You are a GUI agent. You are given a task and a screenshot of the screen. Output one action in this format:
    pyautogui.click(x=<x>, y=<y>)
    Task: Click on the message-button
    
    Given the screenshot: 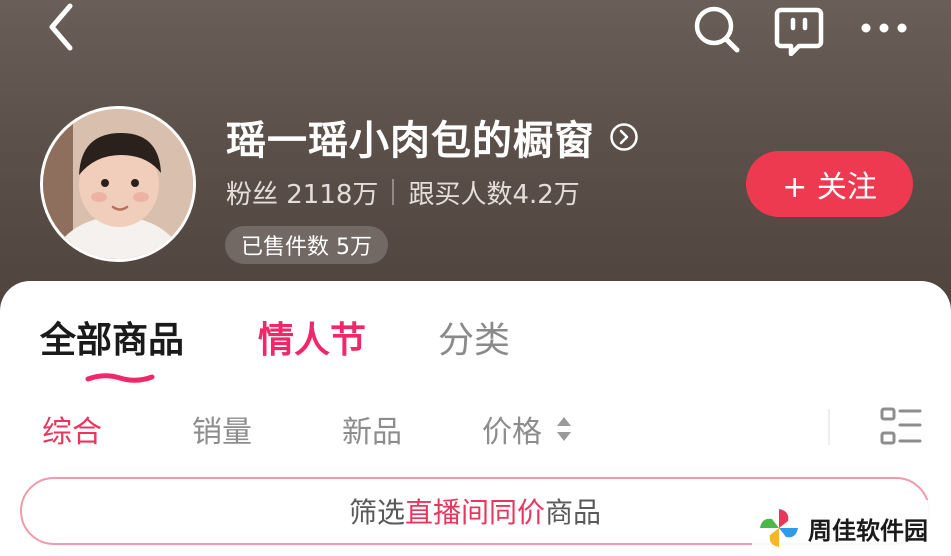 What is the action you would take?
    pyautogui.click(x=799, y=30)
    